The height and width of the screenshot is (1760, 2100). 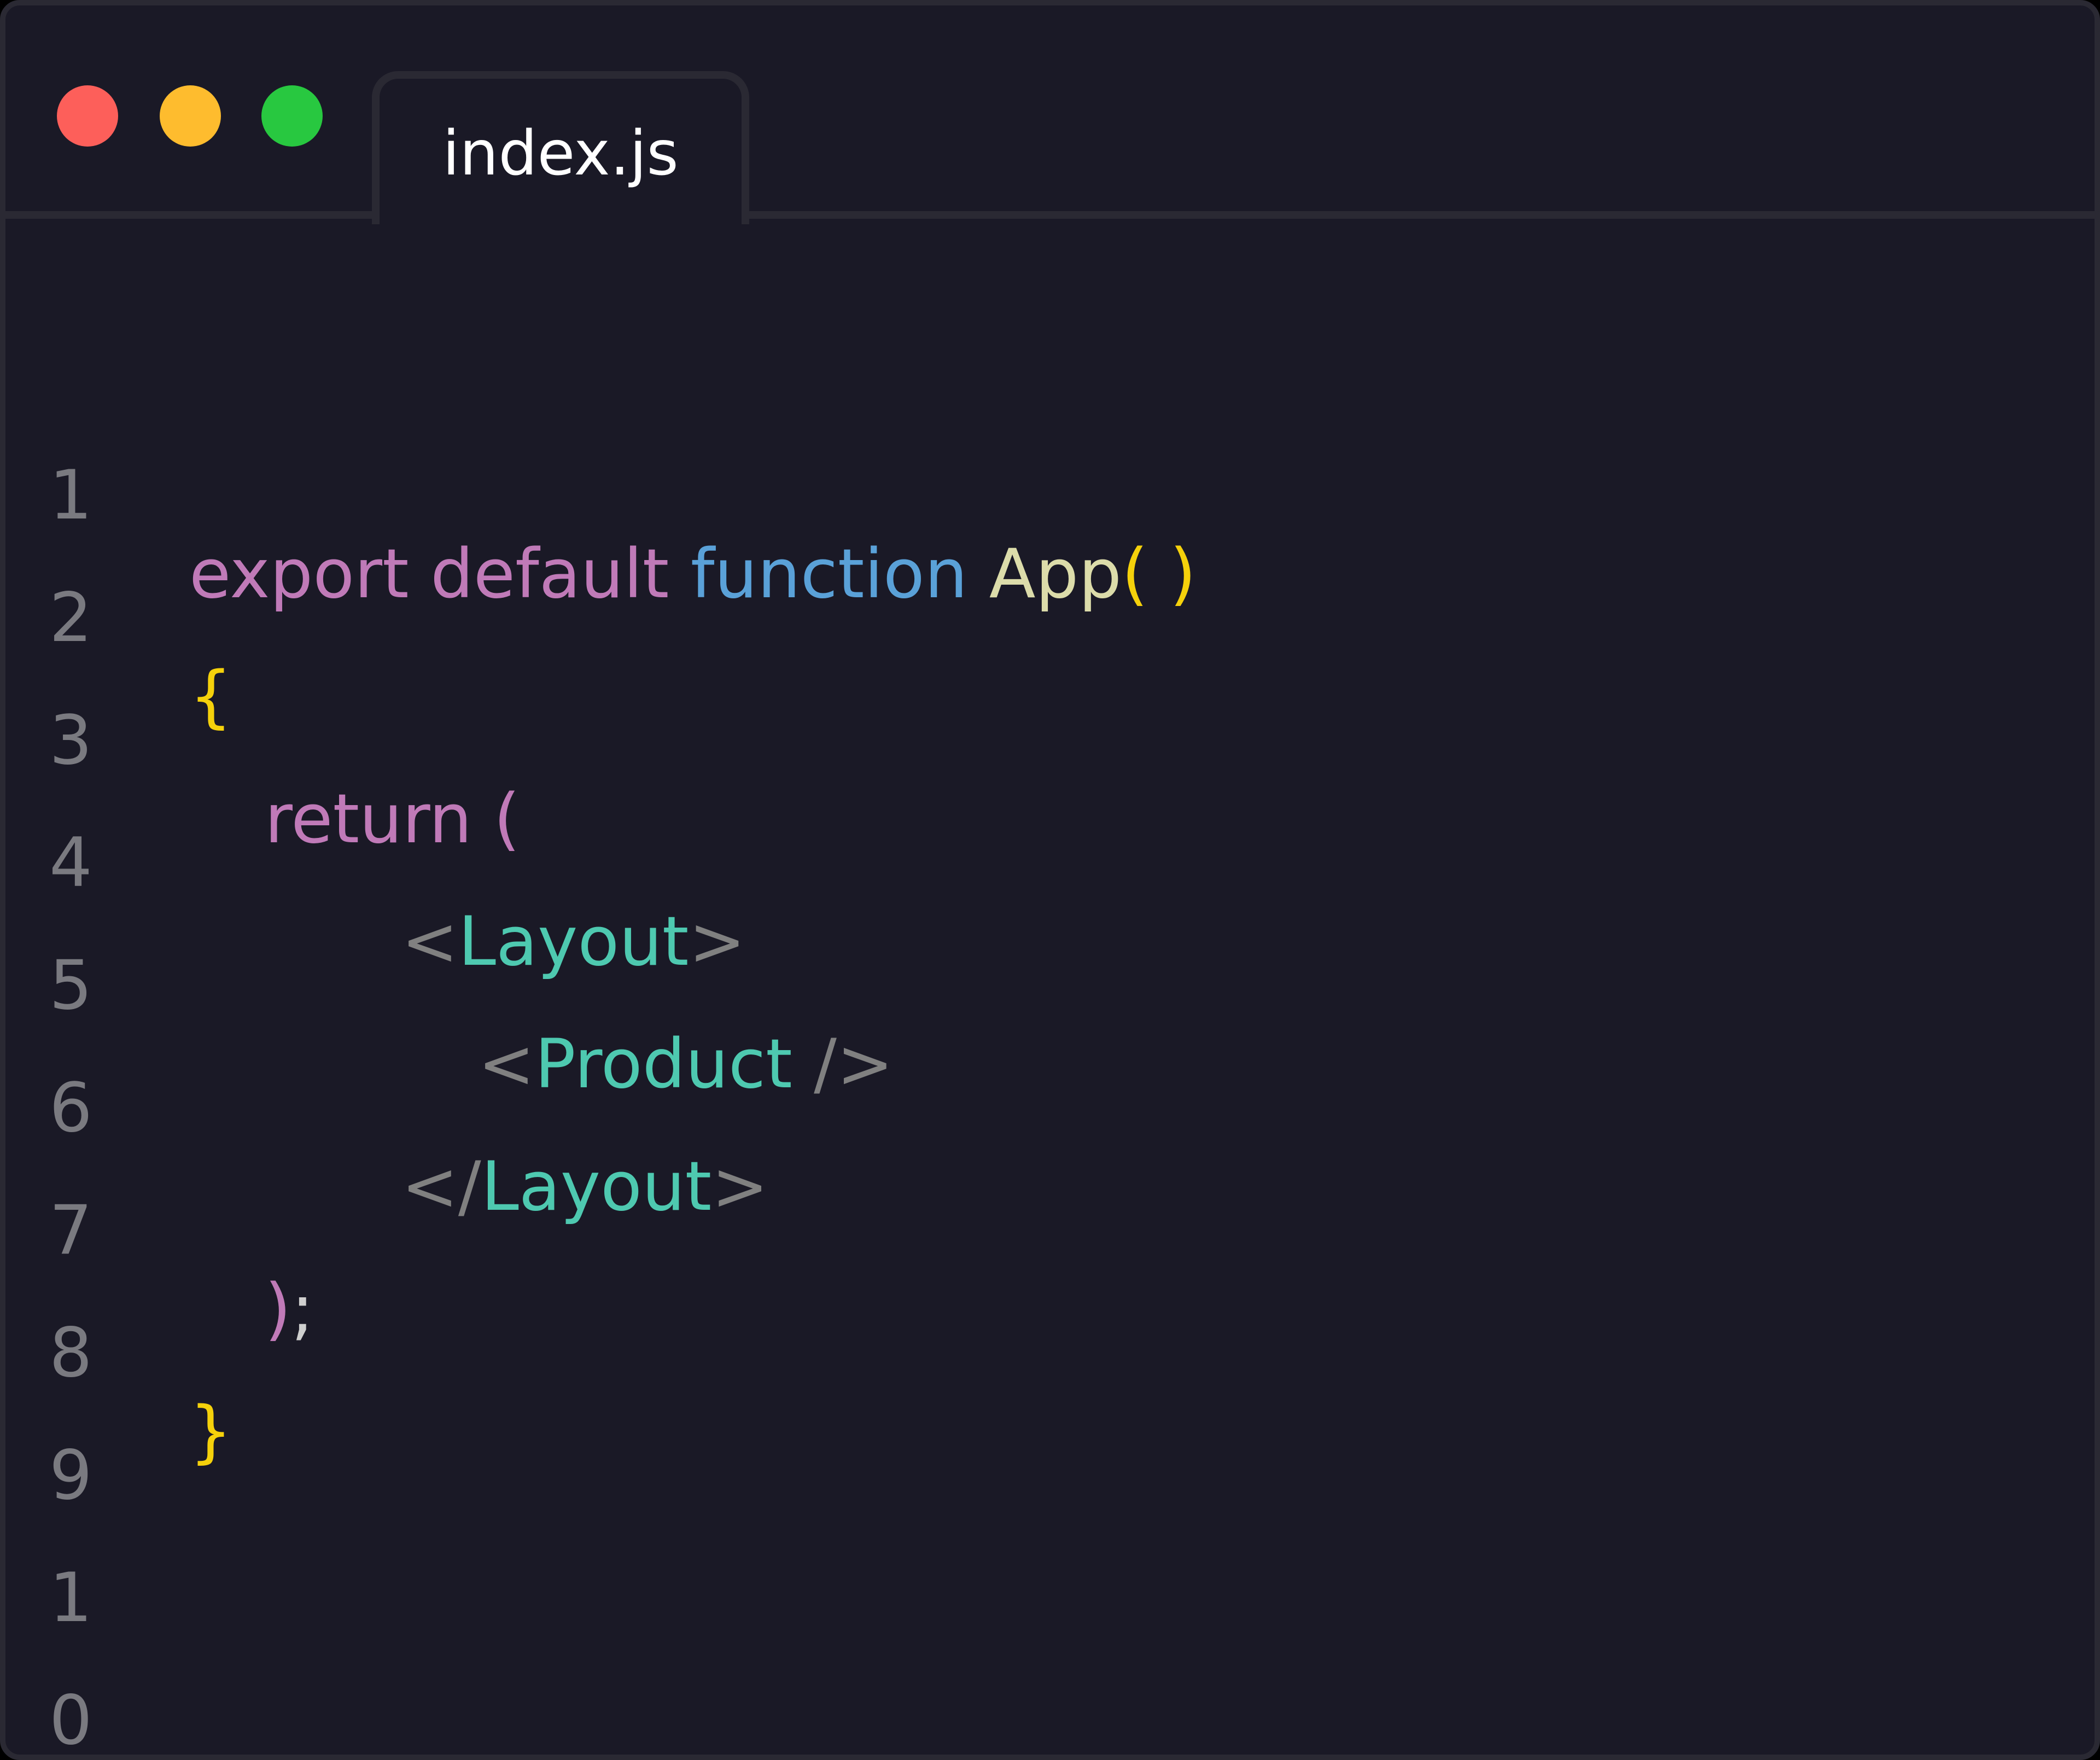 What do you see at coordinates (1050, 215) in the screenshot?
I see `tab-bar-divider` at bounding box center [1050, 215].